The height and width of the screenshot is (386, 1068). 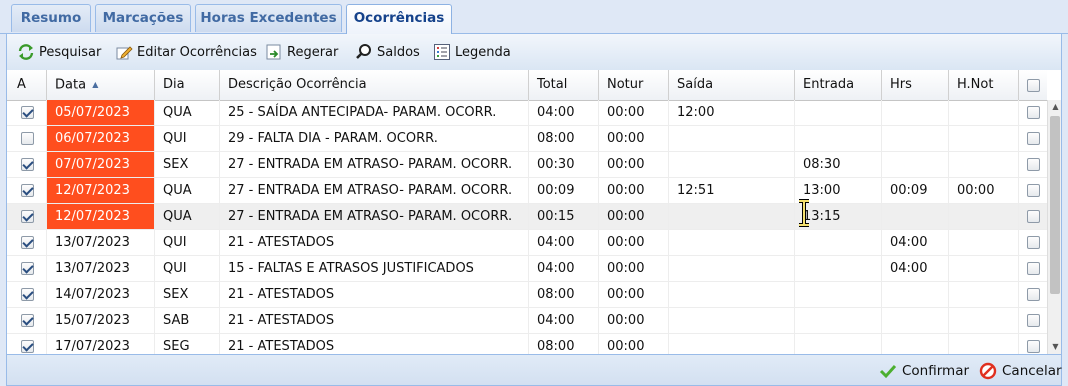 What do you see at coordinates (101, 138) in the screenshot?
I see `cell-data: 06/07/2023` at bounding box center [101, 138].